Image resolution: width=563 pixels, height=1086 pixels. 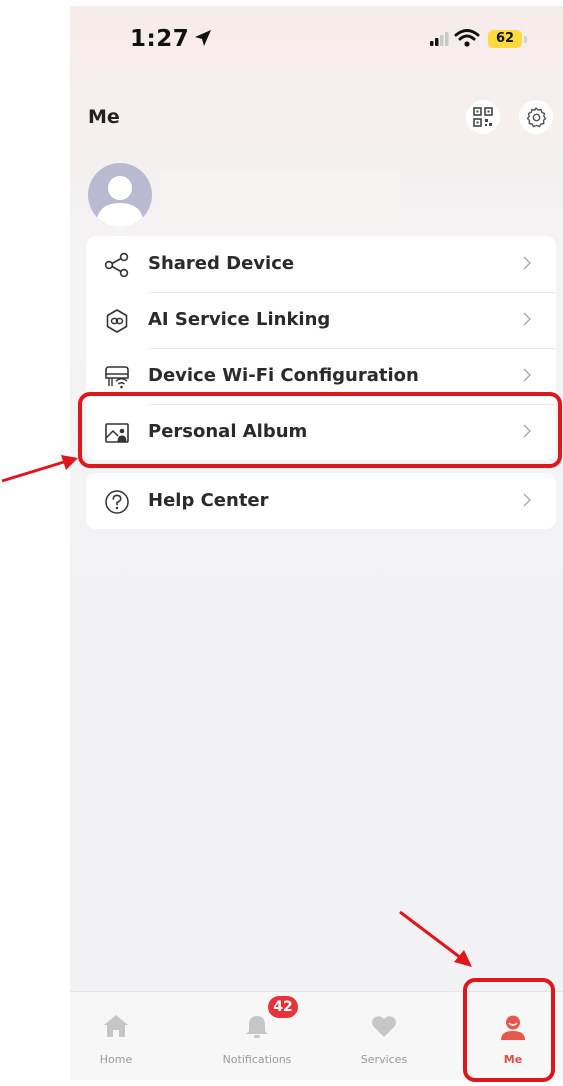 I want to click on settings-button, so click(x=536, y=117).